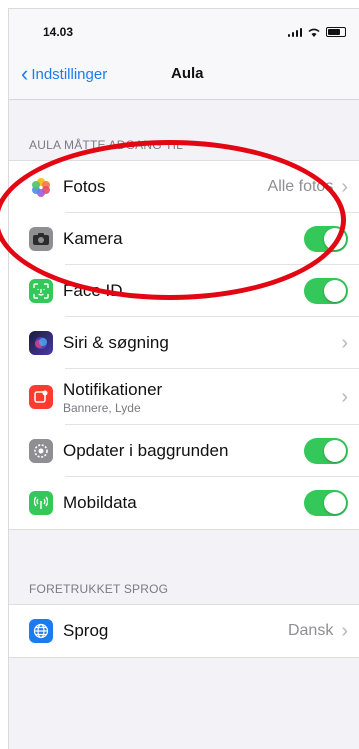 The image size is (359, 749). Describe the element at coordinates (326, 451) in the screenshot. I see `background-refresh-toggle` at that location.